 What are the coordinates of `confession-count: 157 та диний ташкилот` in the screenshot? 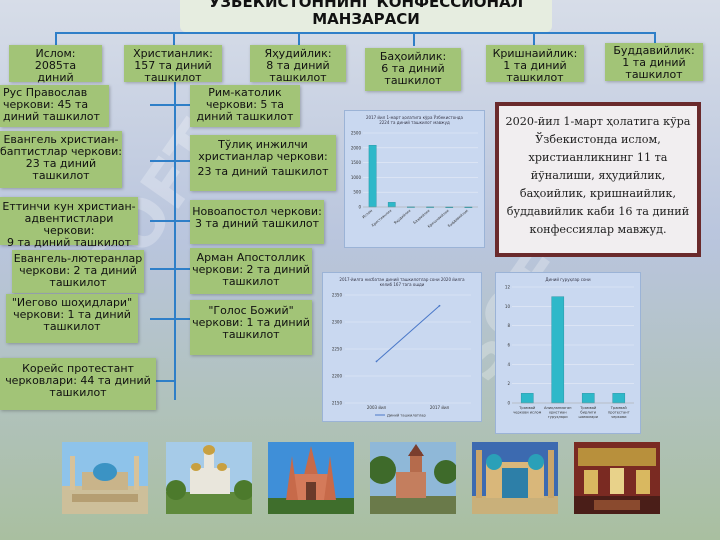 It's located at (173, 71).